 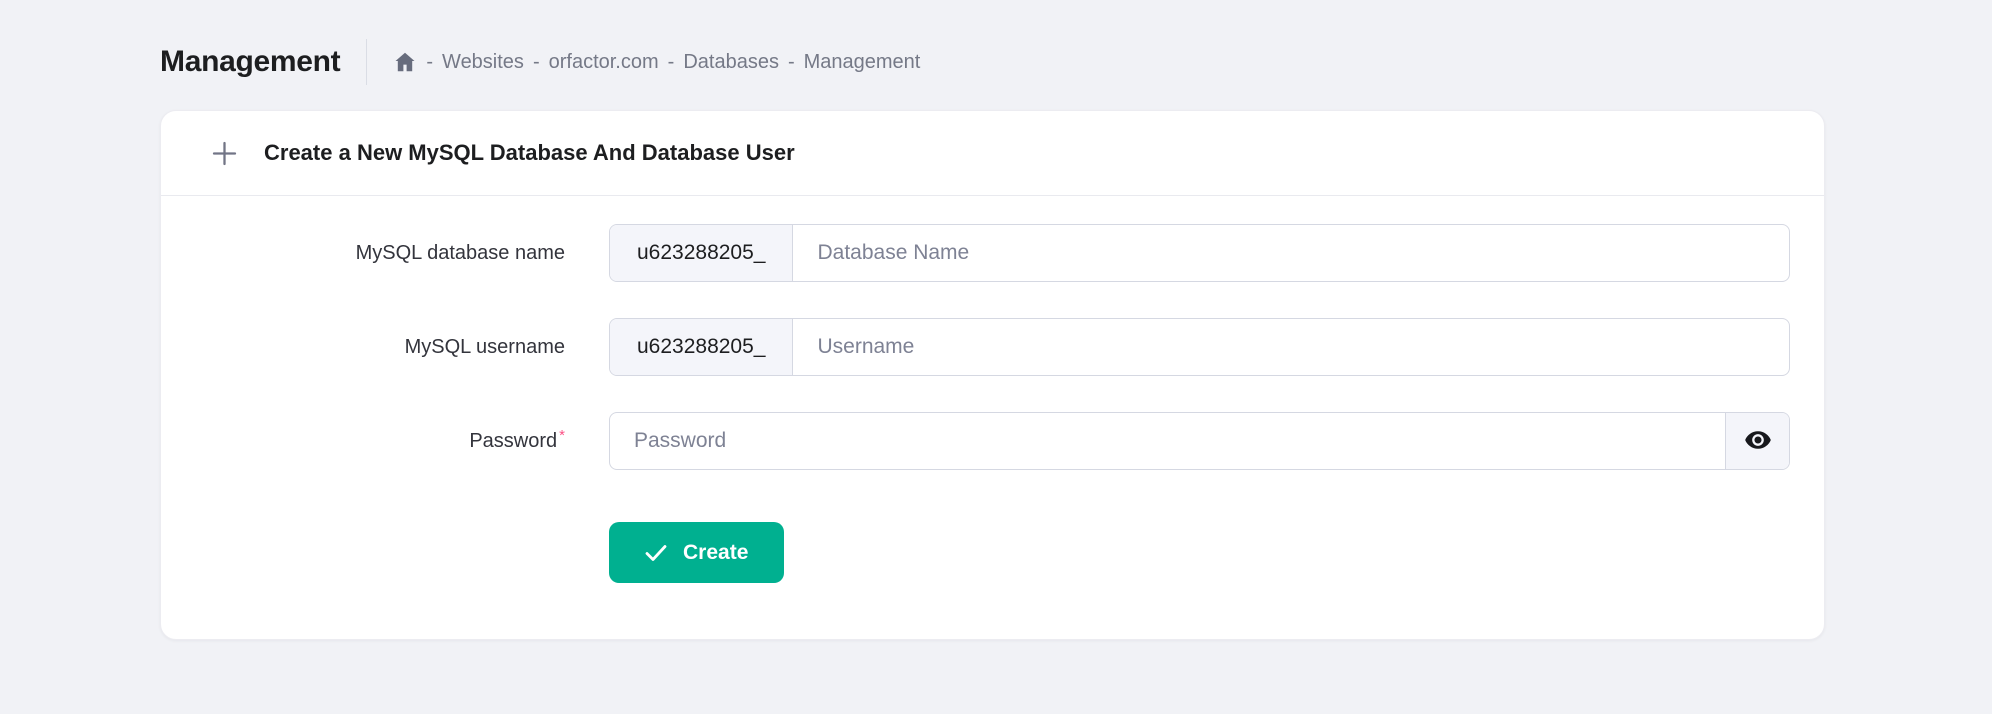 I want to click on form-row-database-name: MySQL database name u623288205_, so click(x=992, y=253).